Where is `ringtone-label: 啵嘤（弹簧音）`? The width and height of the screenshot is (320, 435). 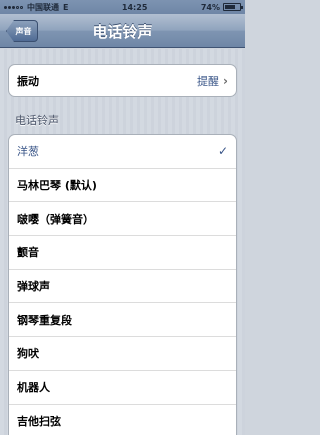
ringtone-label: 啵嘤（弹簧音） is located at coordinates (55, 219).